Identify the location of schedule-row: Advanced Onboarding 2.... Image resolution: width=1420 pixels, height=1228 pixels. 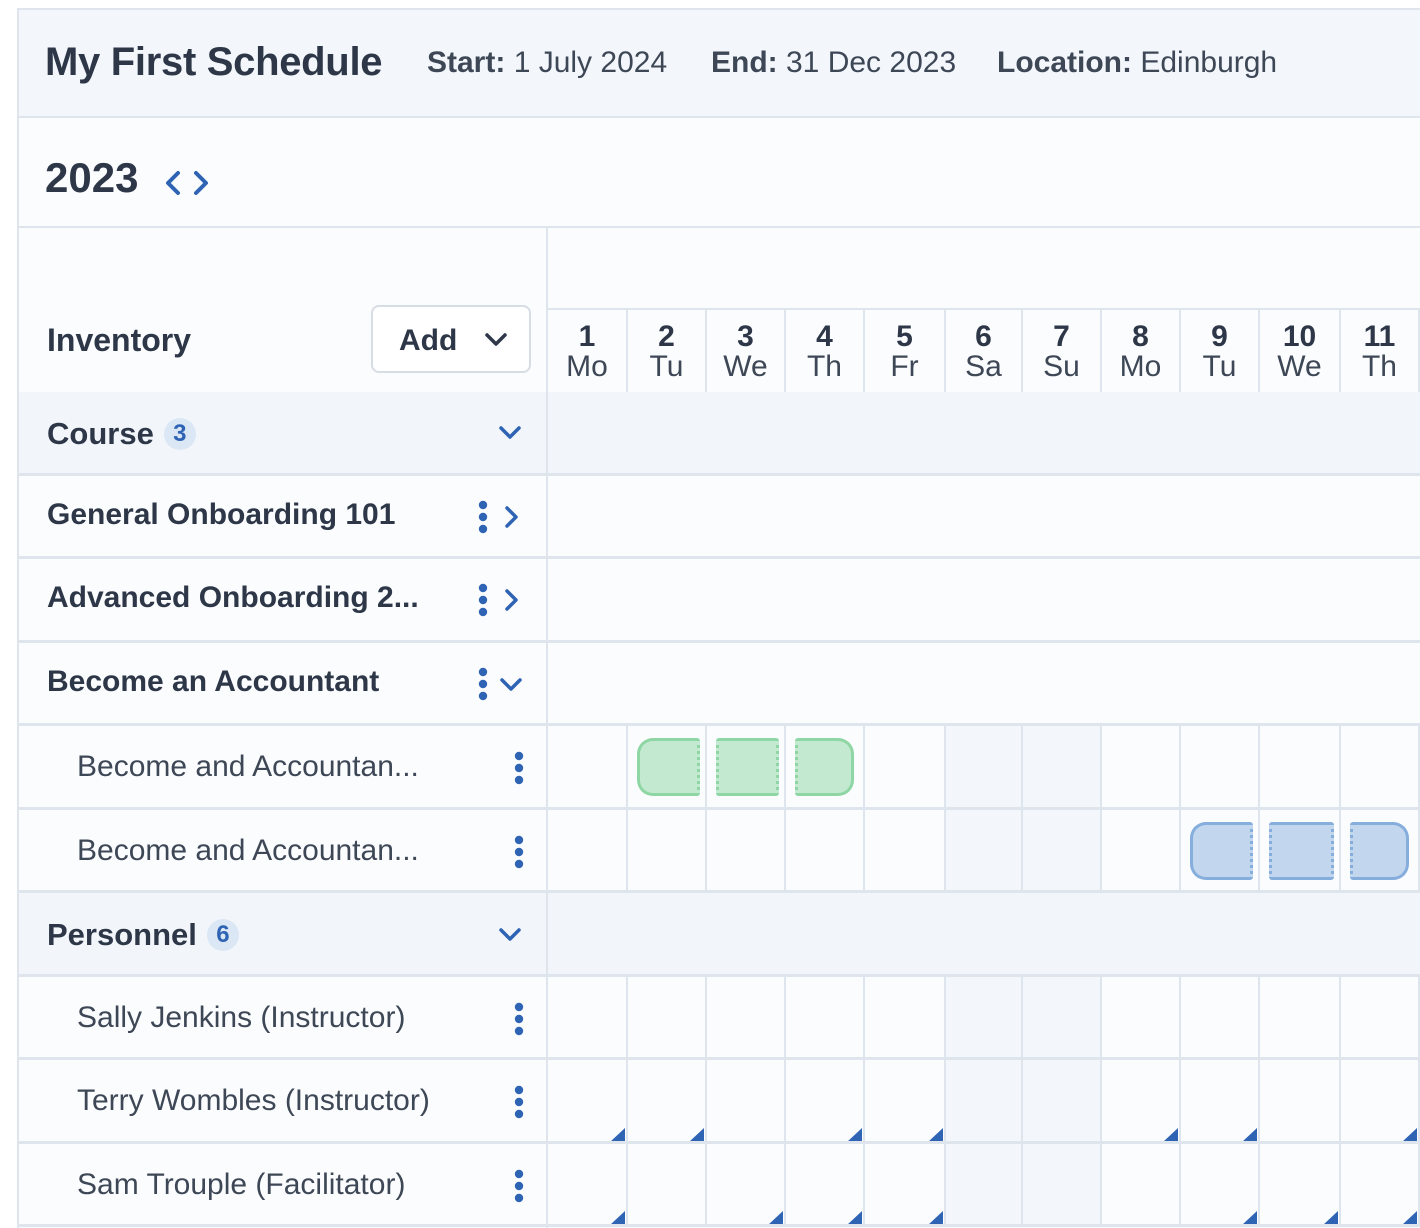
(719, 601).